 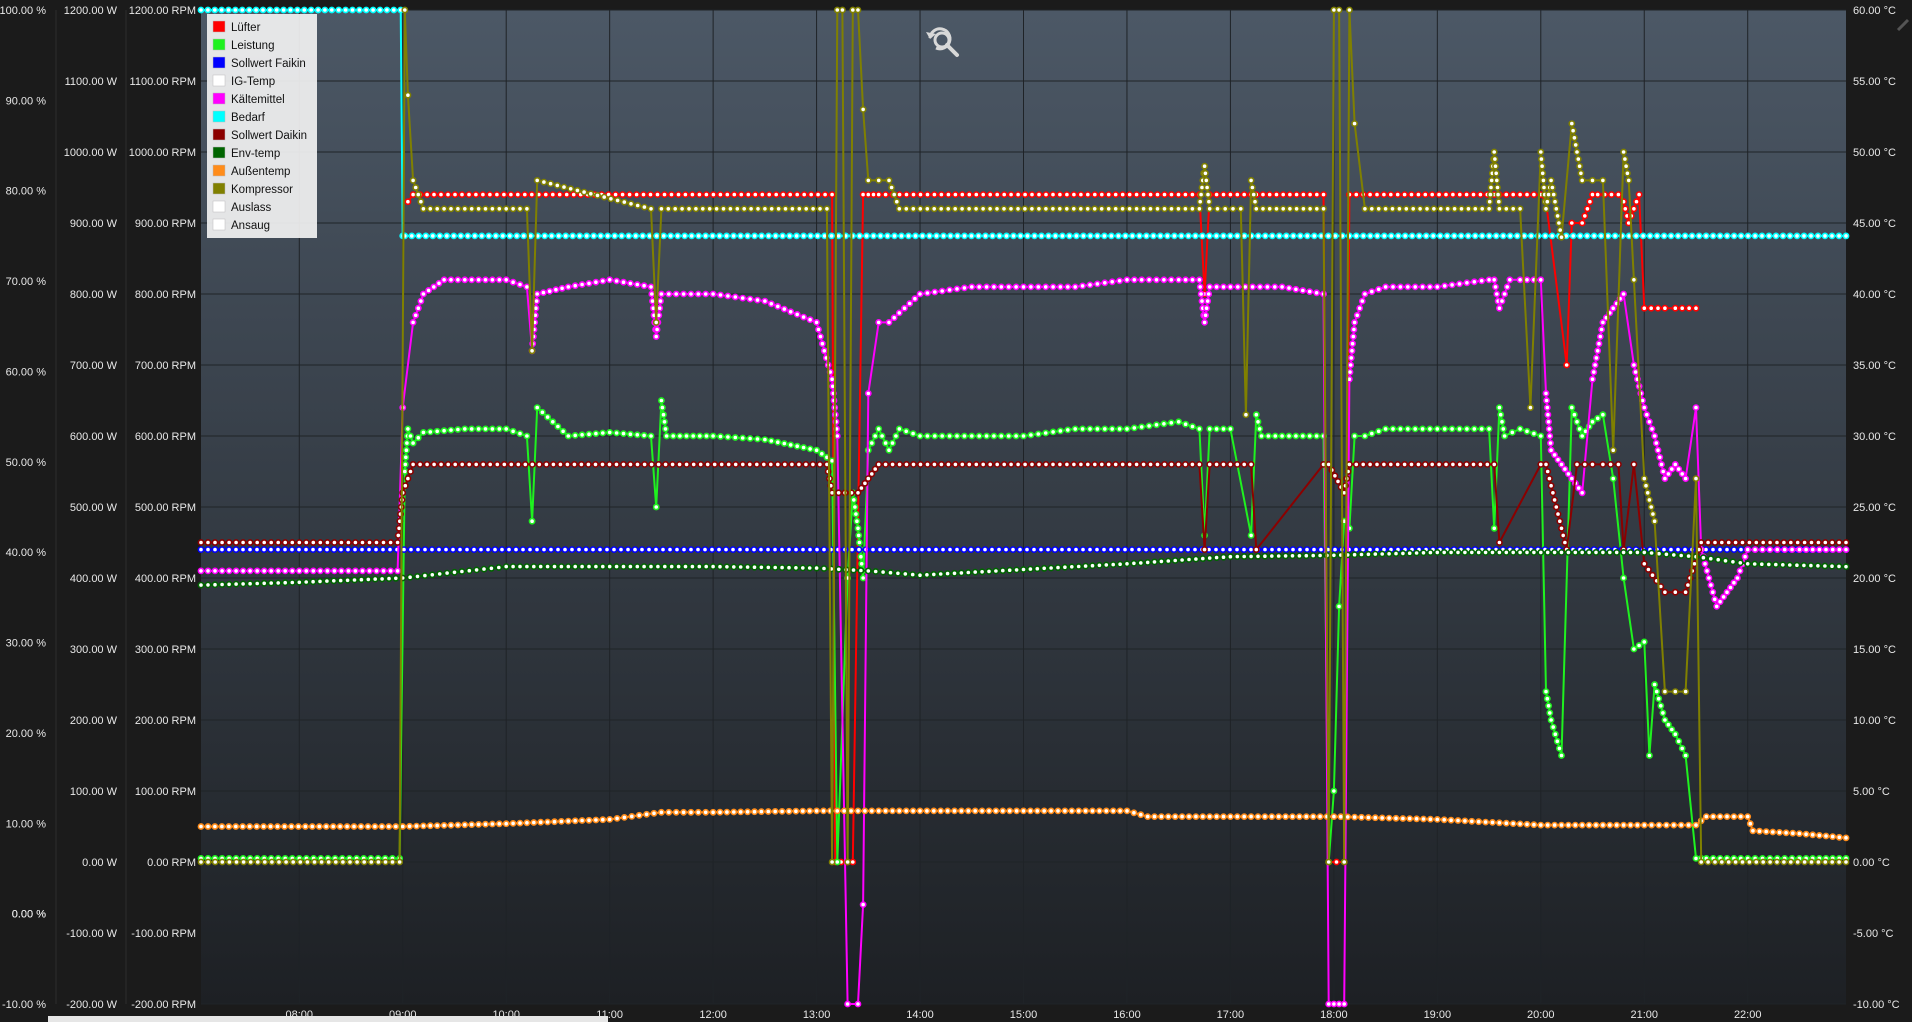 I want to click on legend-item: Außentemp, so click(x=251, y=171).